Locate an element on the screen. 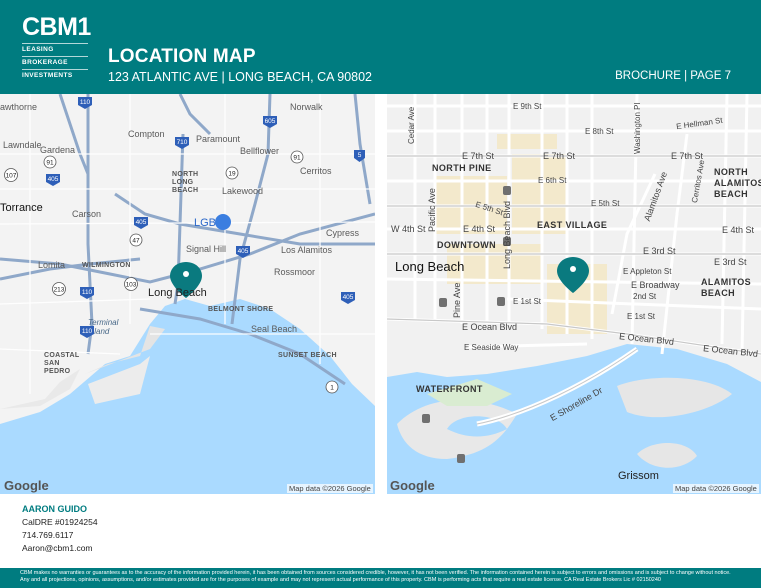  area-label-waterfront: WATERFRONT is located at coordinates (449, 389).